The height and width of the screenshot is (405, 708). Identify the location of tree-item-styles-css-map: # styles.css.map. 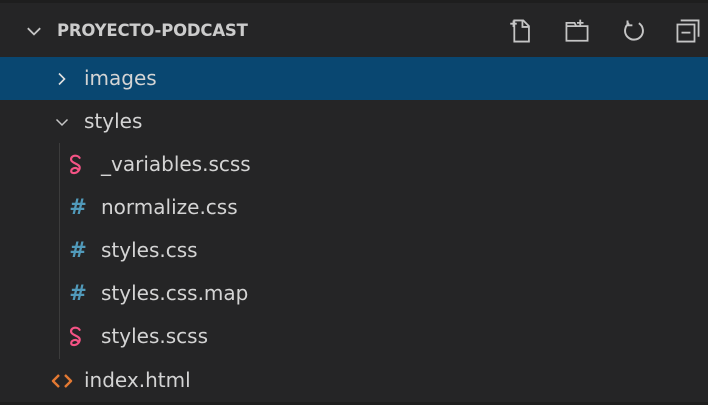
(354, 293).